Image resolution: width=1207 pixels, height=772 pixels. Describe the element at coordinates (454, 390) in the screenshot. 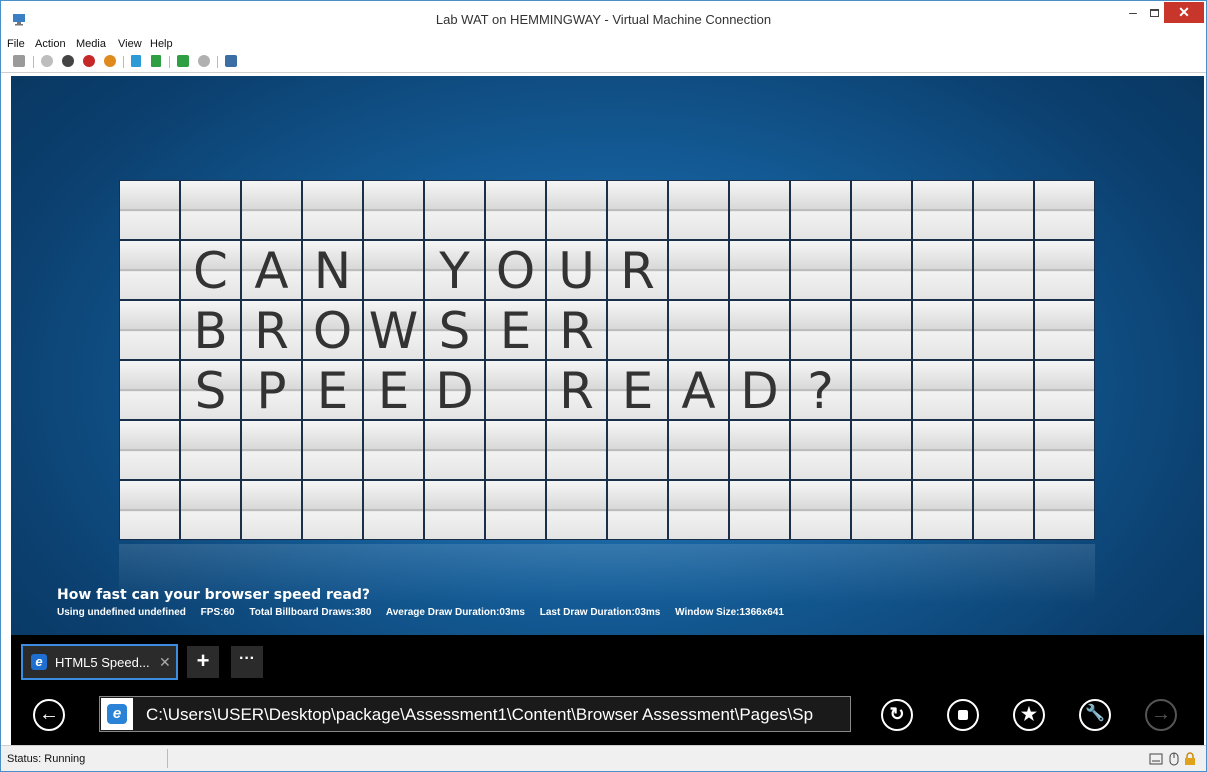

I see `billboard-cell: D` at that location.